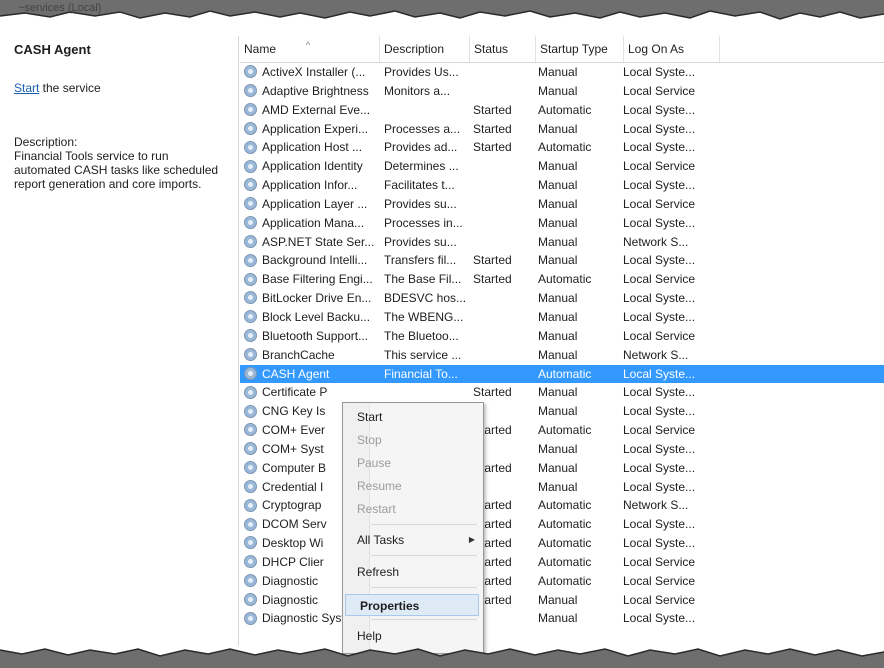  What do you see at coordinates (413, 540) in the screenshot?
I see `menu-item-all-tasks: All Tasks ▶` at bounding box center [413, 540].